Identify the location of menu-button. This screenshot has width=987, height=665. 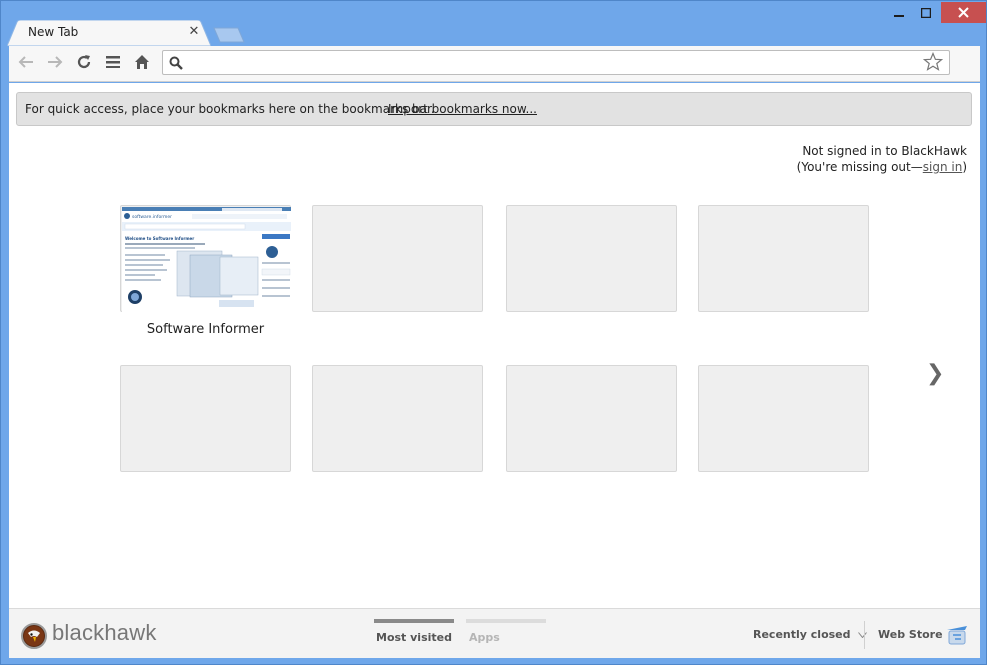
(113, 62).